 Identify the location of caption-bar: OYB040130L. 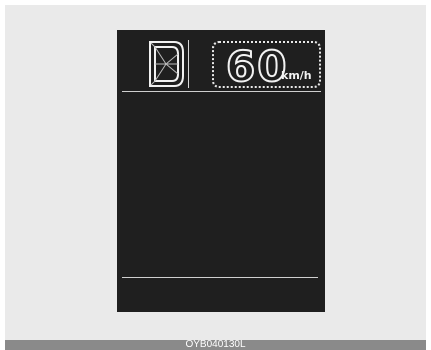
(215, 345).